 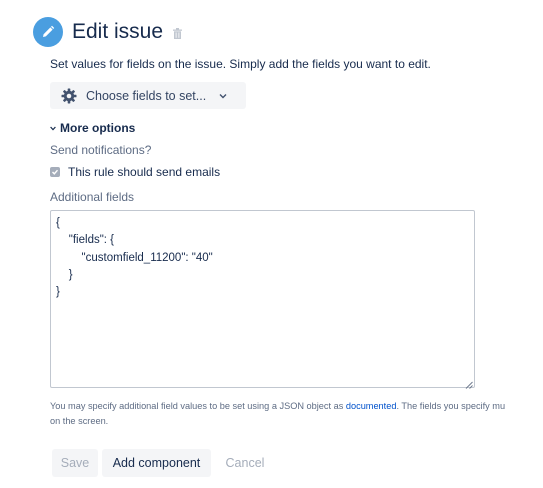 What do you see at coordinates (245, 463) in the screenshot?
I see `cancel-button: Cancel` at bounding box center [245, 463].